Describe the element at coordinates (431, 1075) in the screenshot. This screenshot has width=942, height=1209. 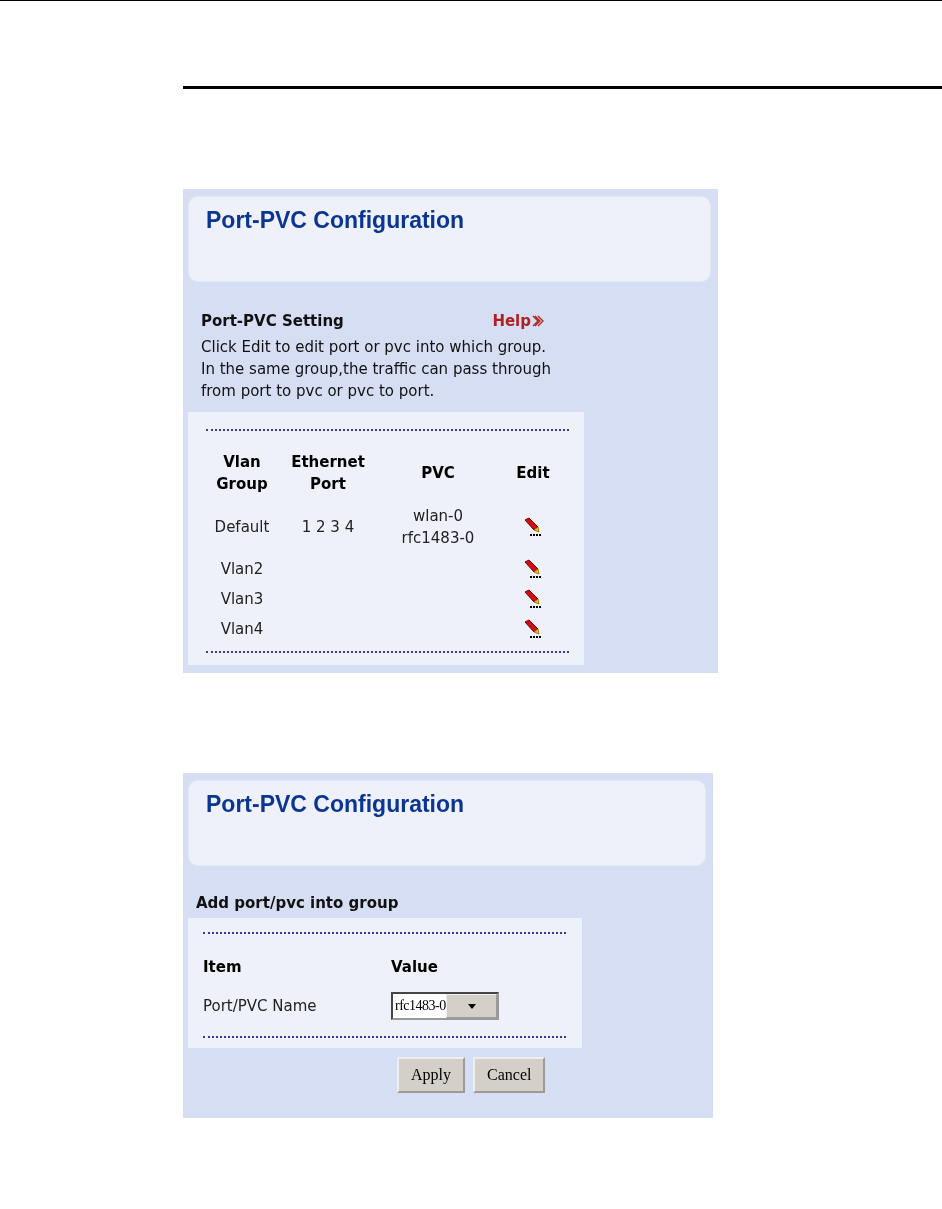
I see `form-button: Apply` at that location.